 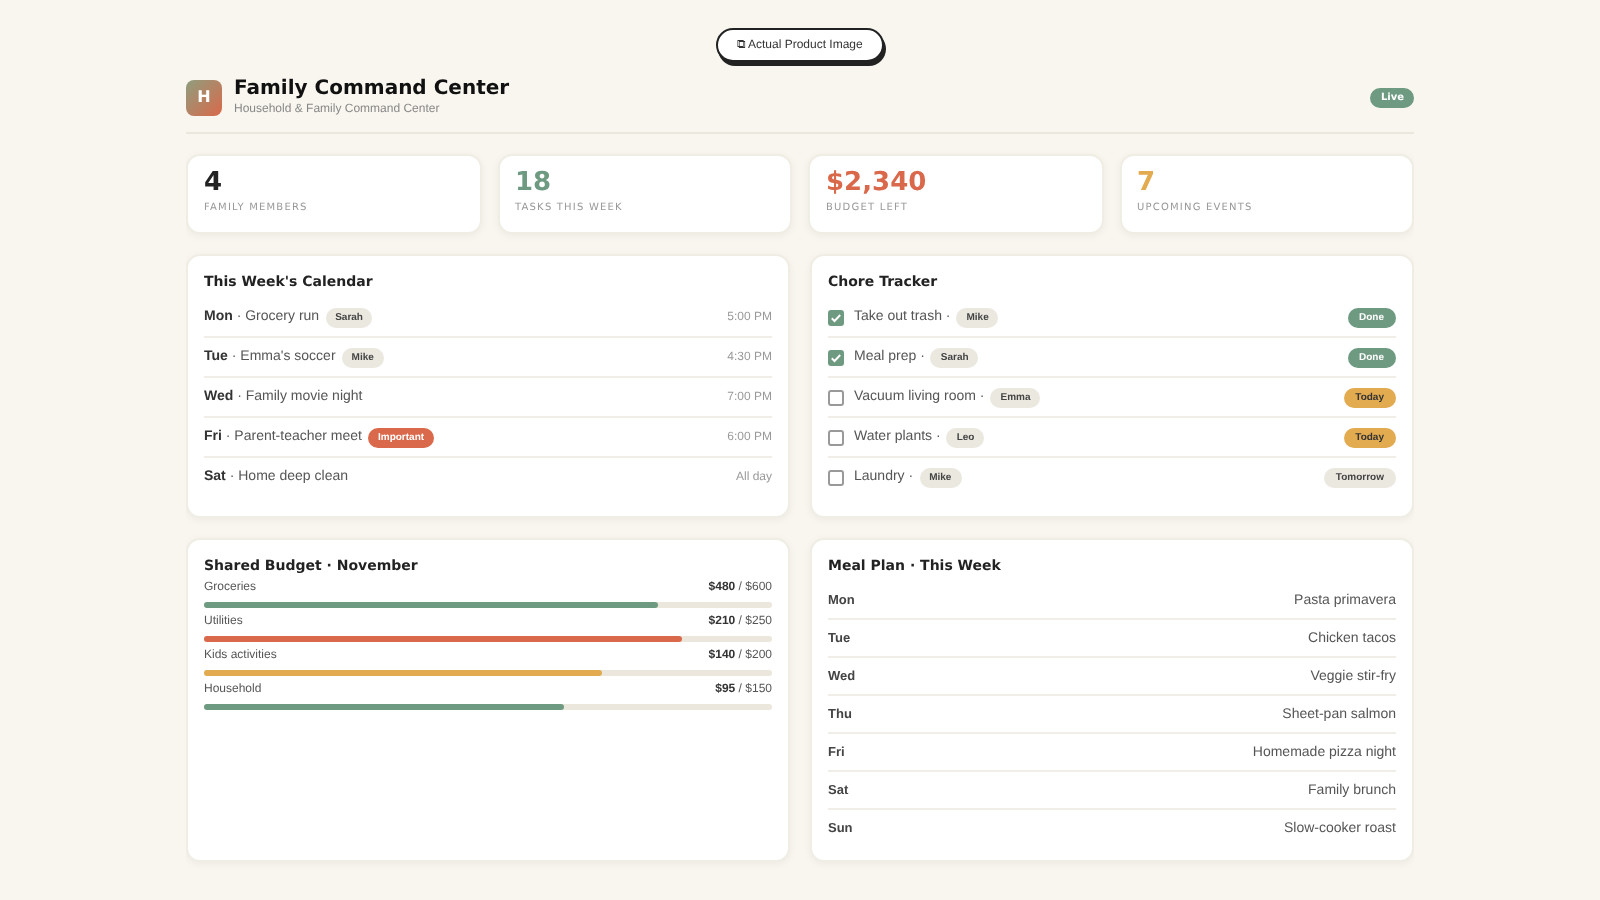 What do you see at coordinates (534, 183) in the screenshot?
I see `stat-value: 18` at bounding box center [534, 183].